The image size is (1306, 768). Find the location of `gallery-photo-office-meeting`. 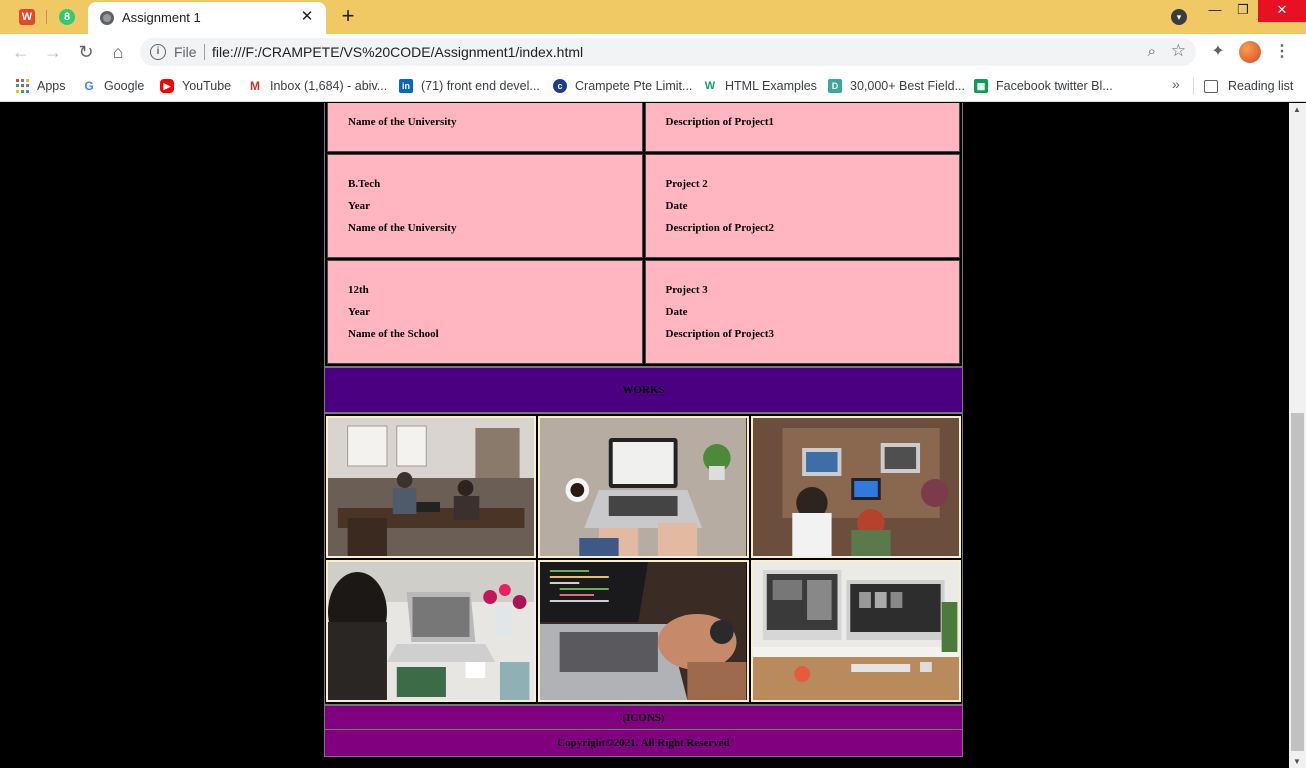

gallery-photo-office-meeting is located at coordinates (431, 487).